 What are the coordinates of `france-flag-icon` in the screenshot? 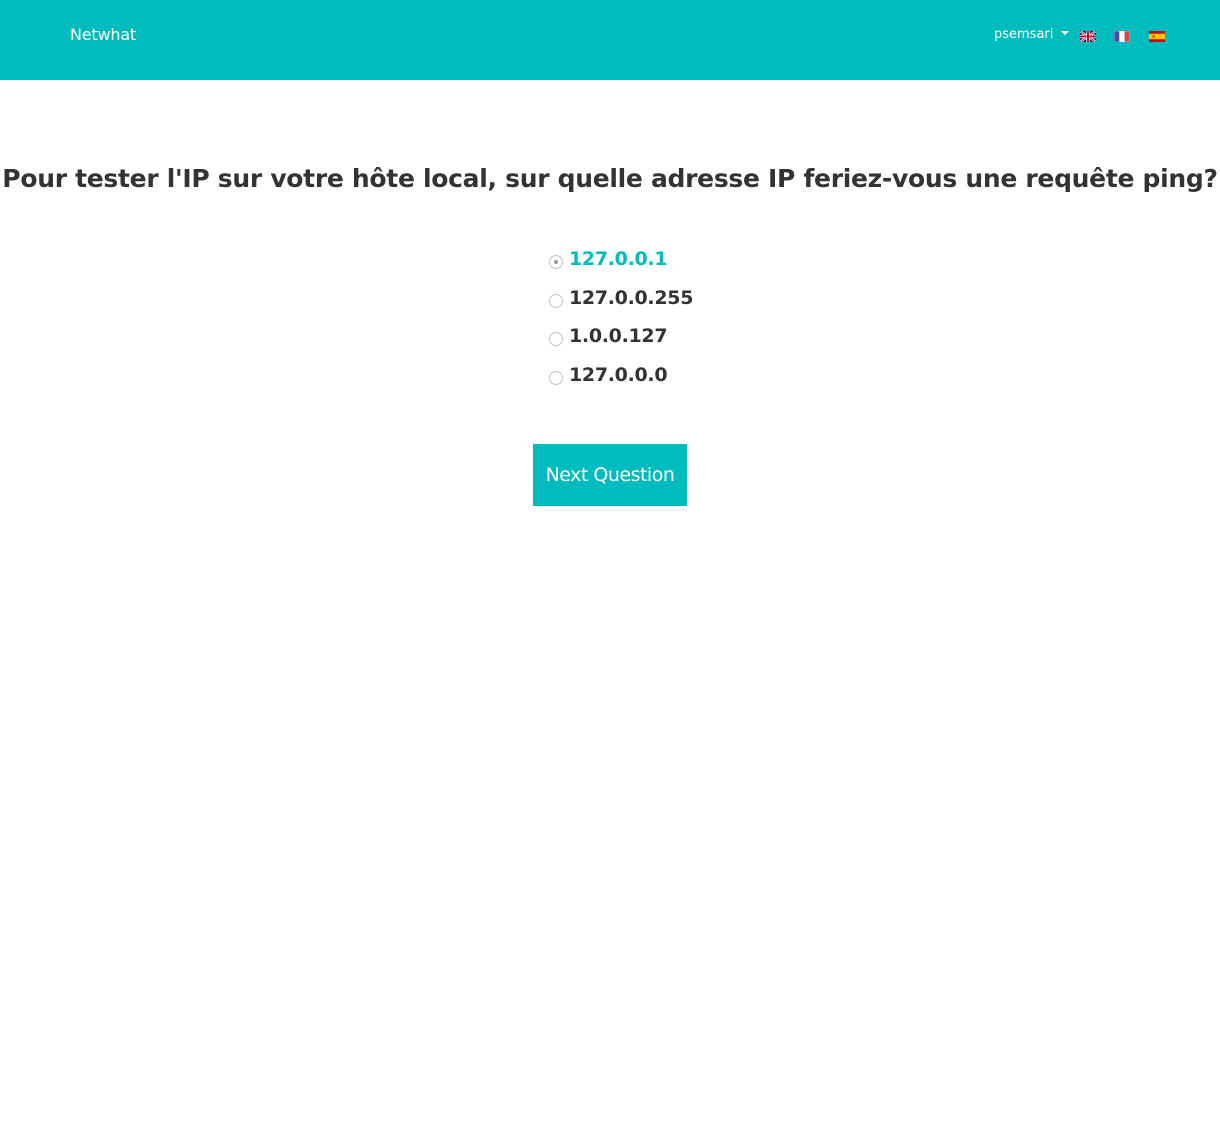 It's located at (1122, 36).